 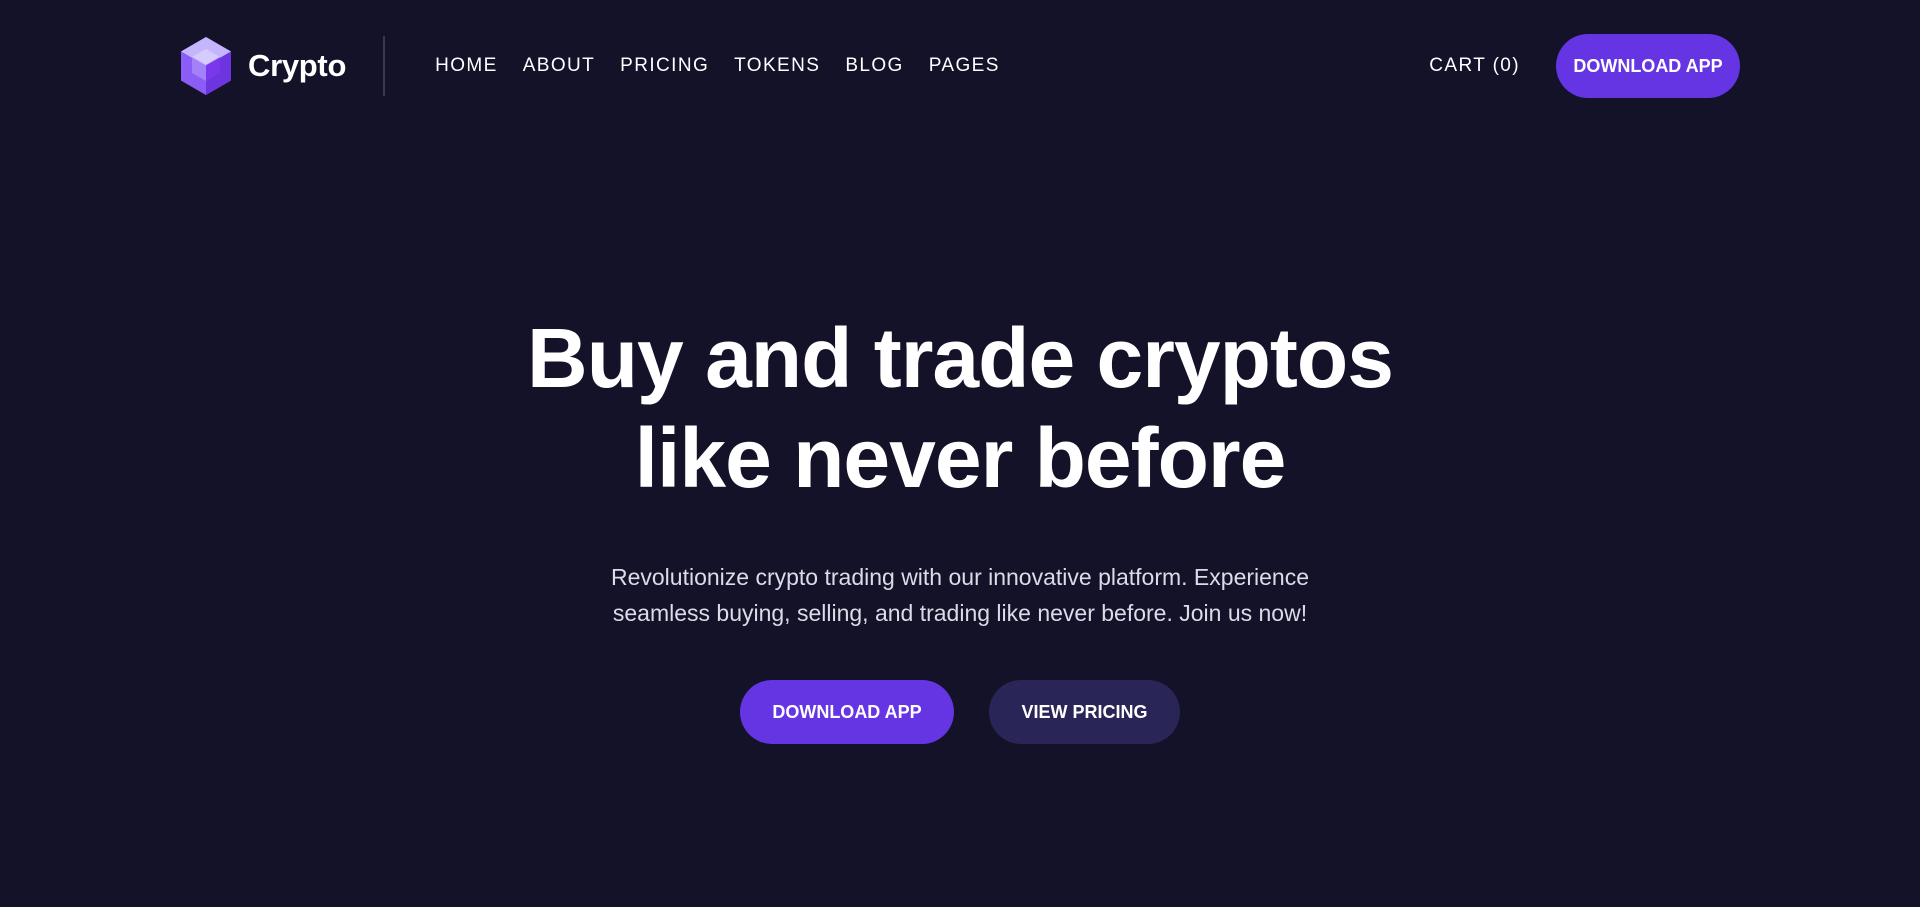 I want to click on header-divider, so click(x=384, y=66).